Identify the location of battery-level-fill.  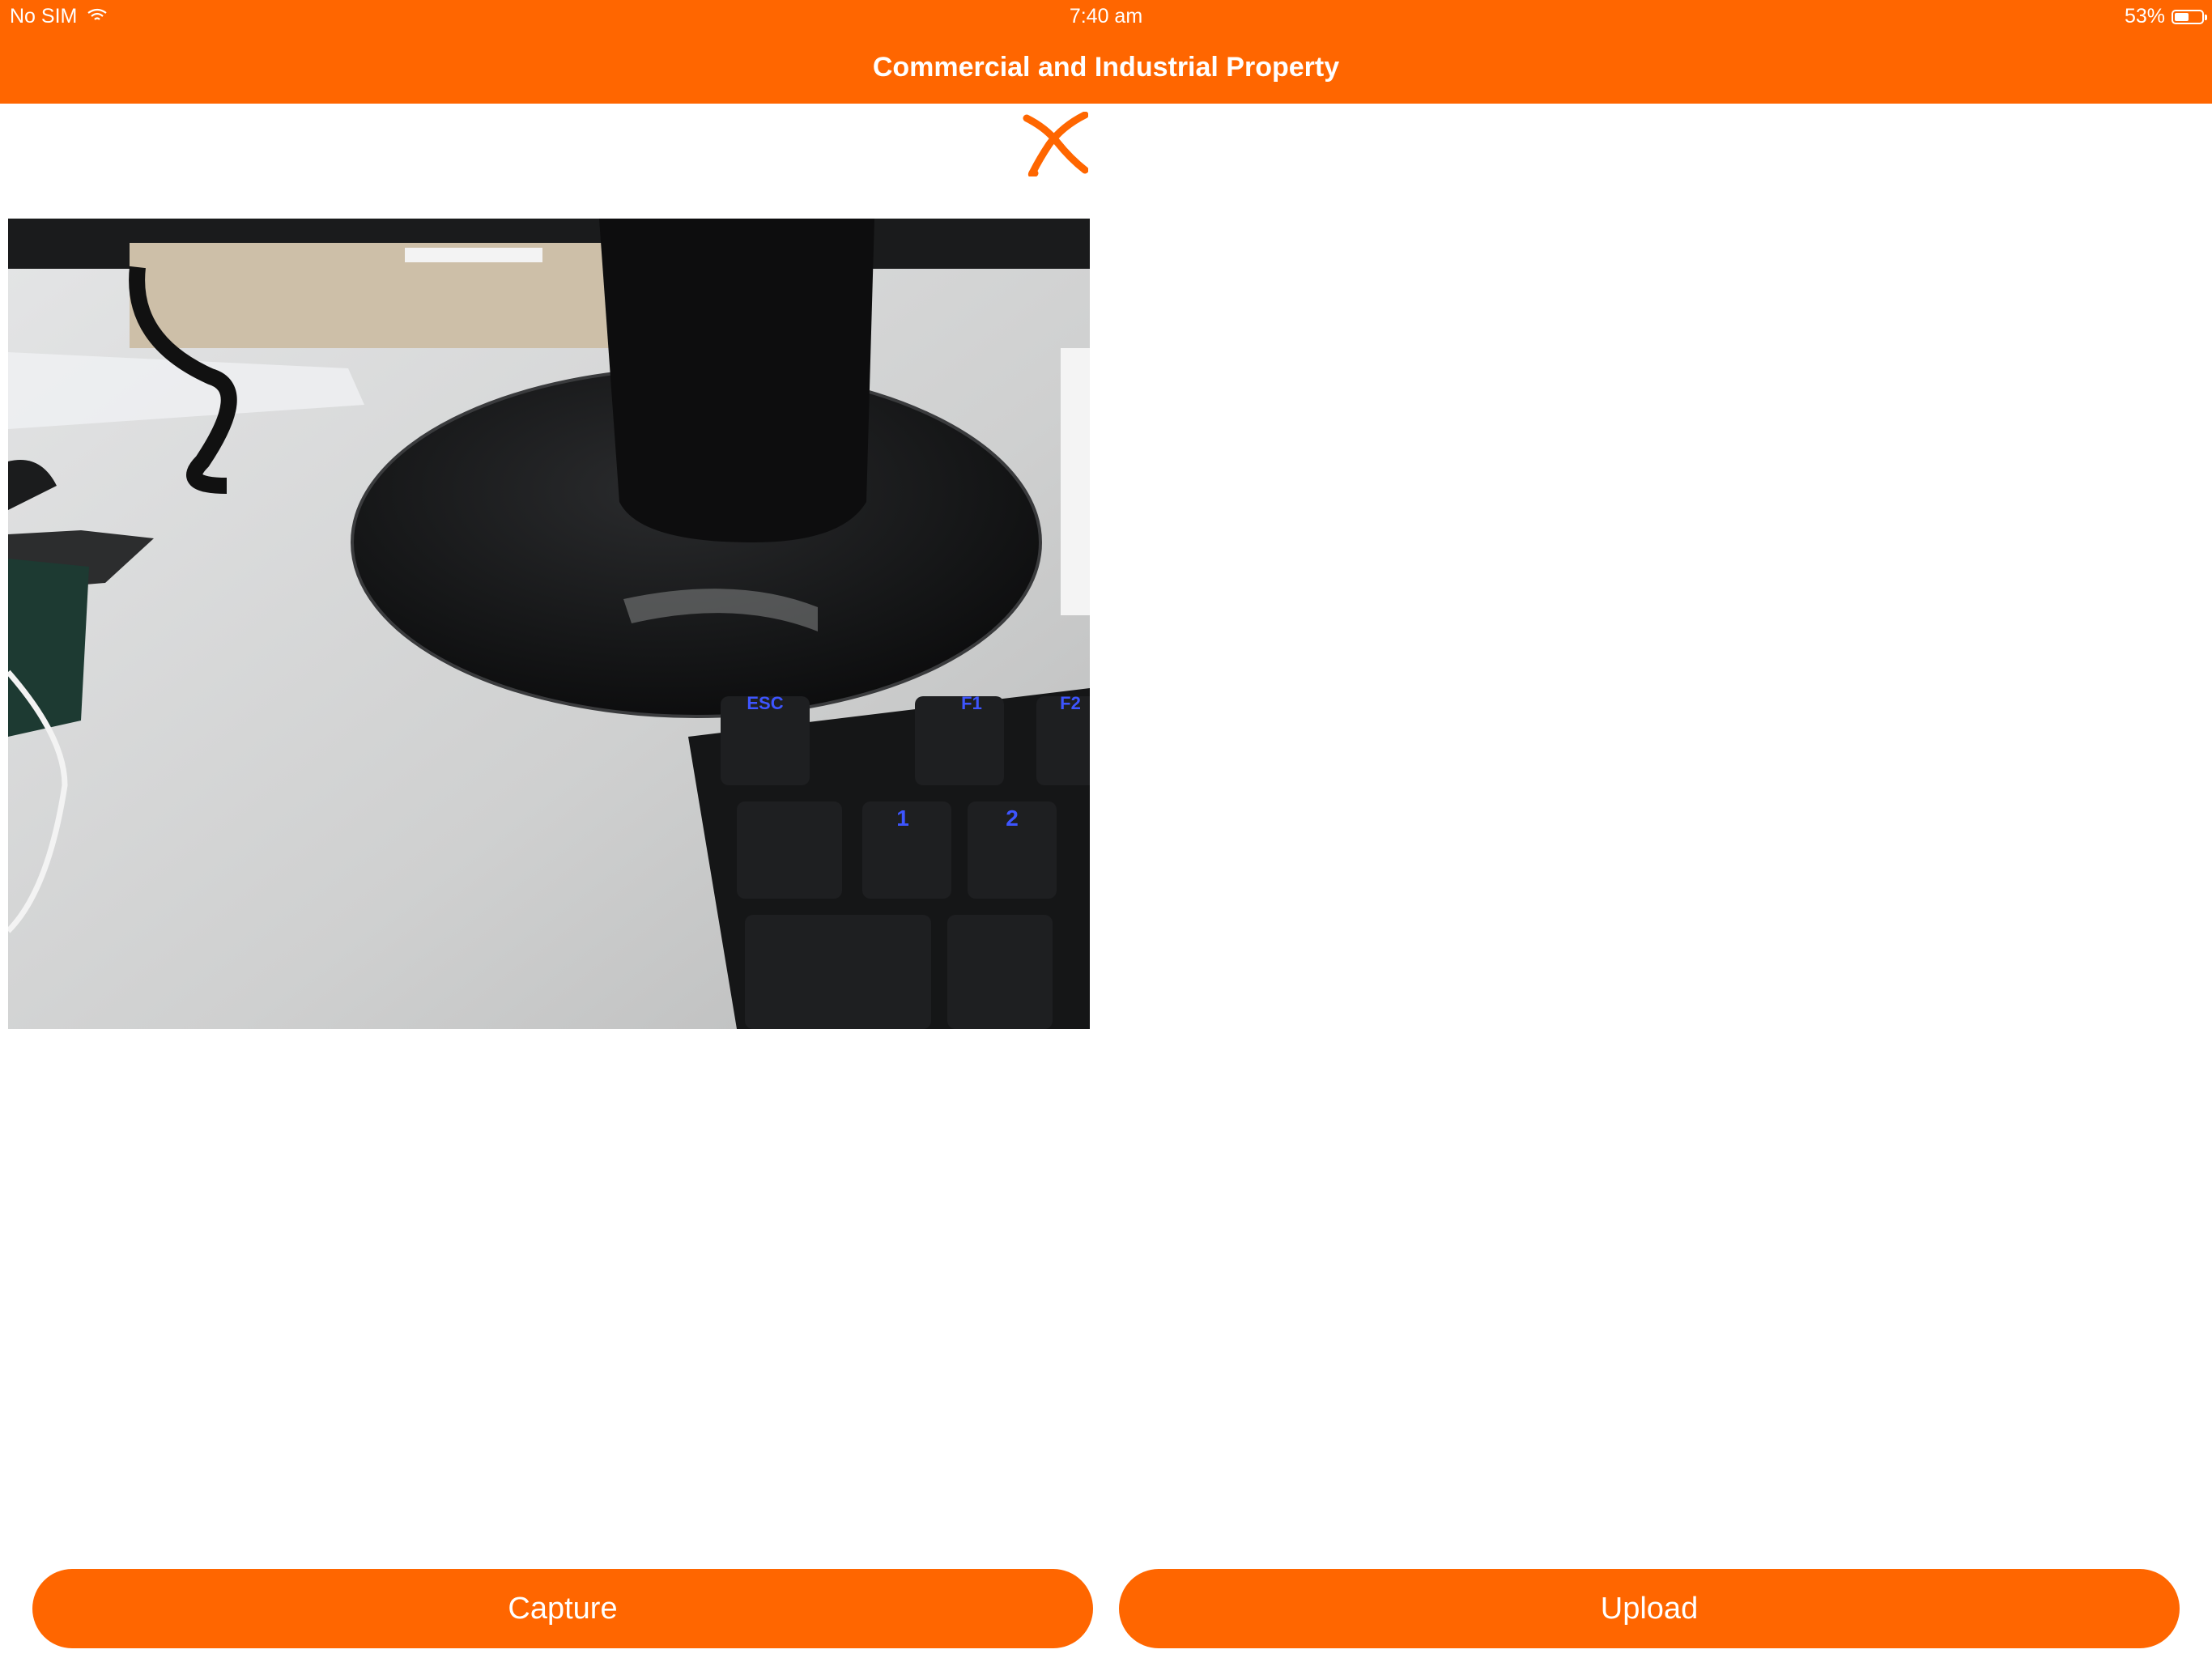
(2182, 16).